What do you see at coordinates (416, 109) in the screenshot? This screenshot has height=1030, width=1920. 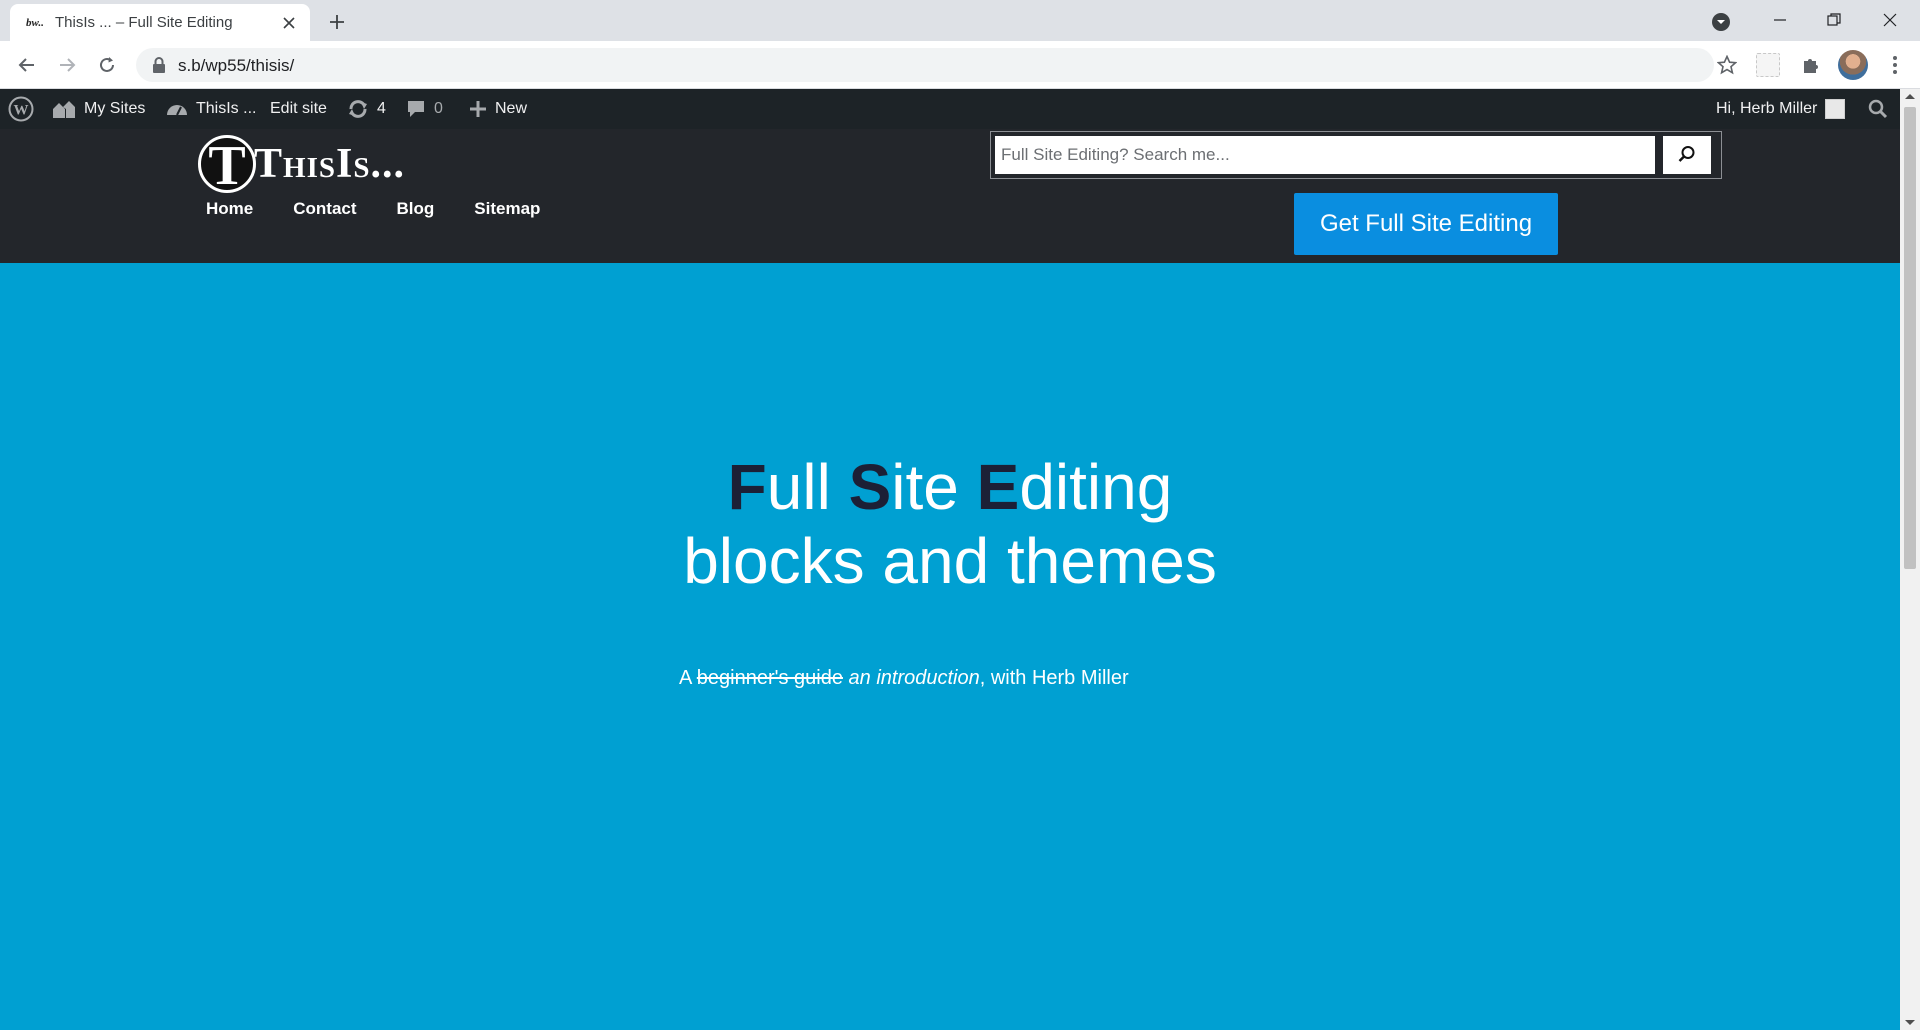 I see `comment-icon` at bounding box center [416, 109].